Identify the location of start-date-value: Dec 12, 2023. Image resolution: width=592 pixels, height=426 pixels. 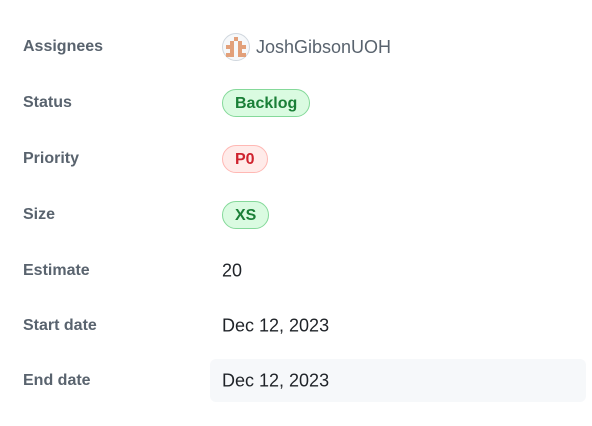
(275, 326).